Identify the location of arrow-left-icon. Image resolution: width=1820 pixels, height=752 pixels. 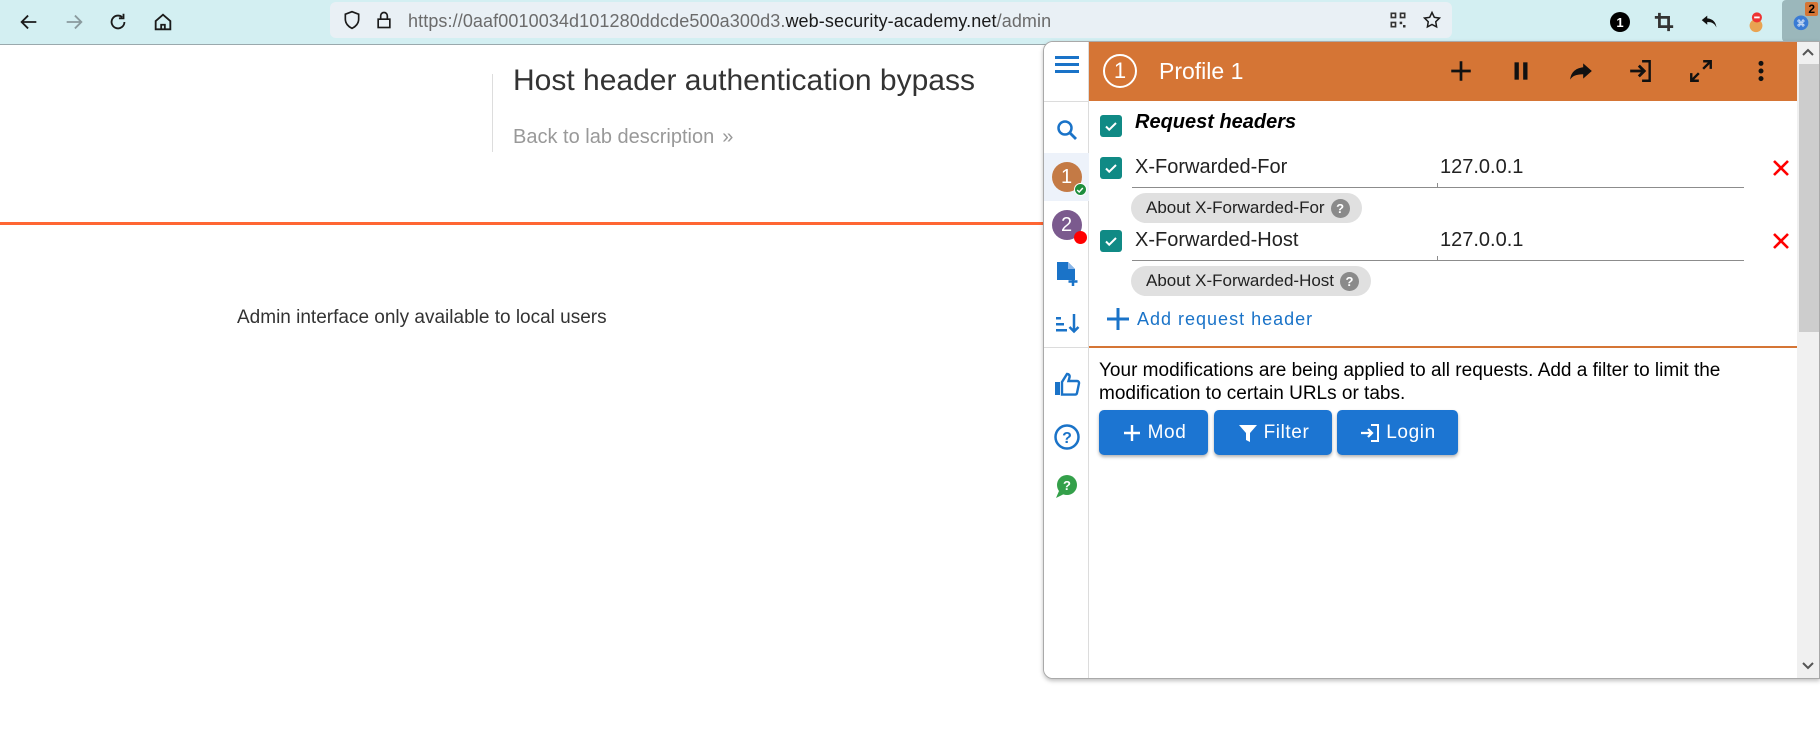
(28, 22).